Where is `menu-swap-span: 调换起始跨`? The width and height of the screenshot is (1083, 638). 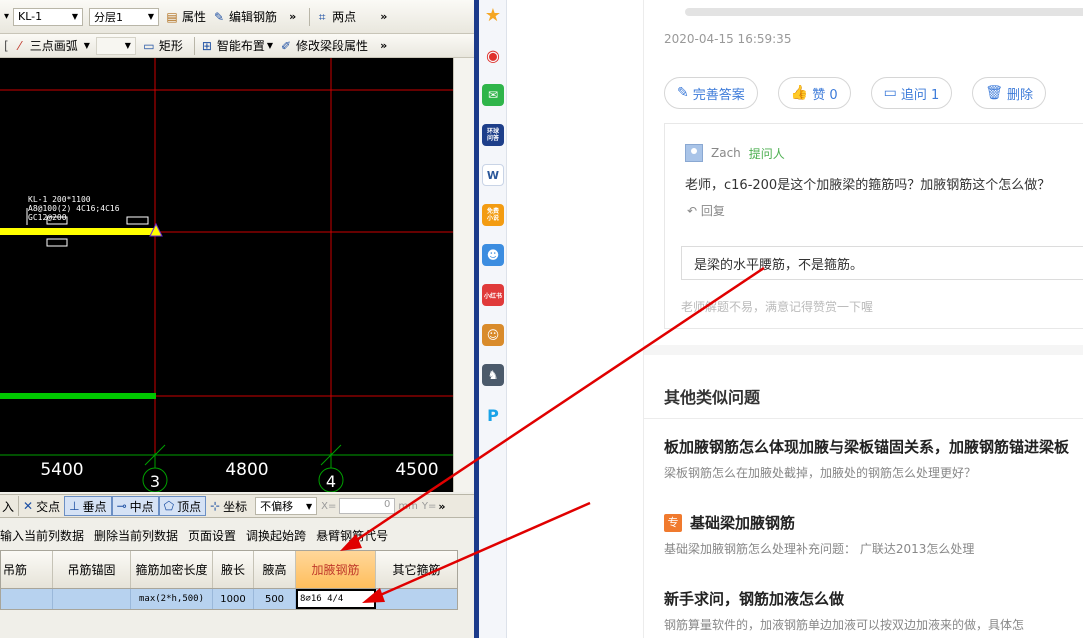 menu-swap-span: 调换起始跨 is located at coordinates (276, 535).